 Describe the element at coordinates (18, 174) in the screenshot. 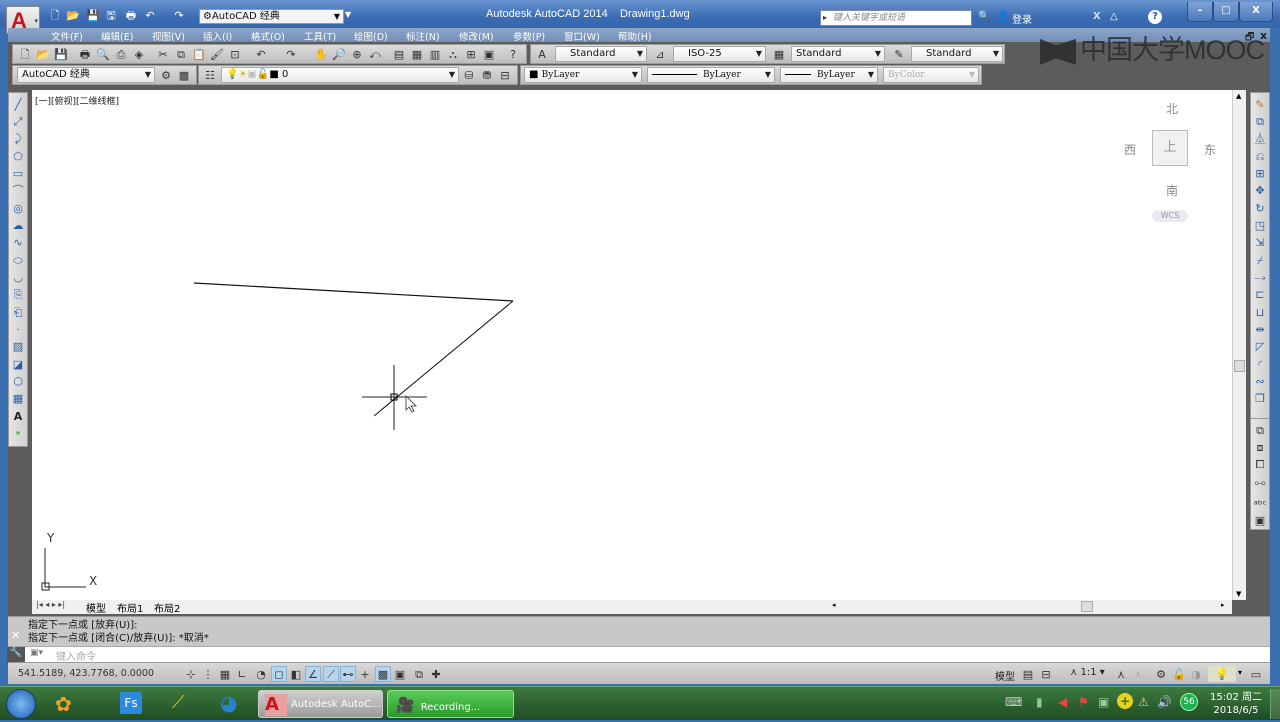

I see `rectangle-icon: ▭` at that location.